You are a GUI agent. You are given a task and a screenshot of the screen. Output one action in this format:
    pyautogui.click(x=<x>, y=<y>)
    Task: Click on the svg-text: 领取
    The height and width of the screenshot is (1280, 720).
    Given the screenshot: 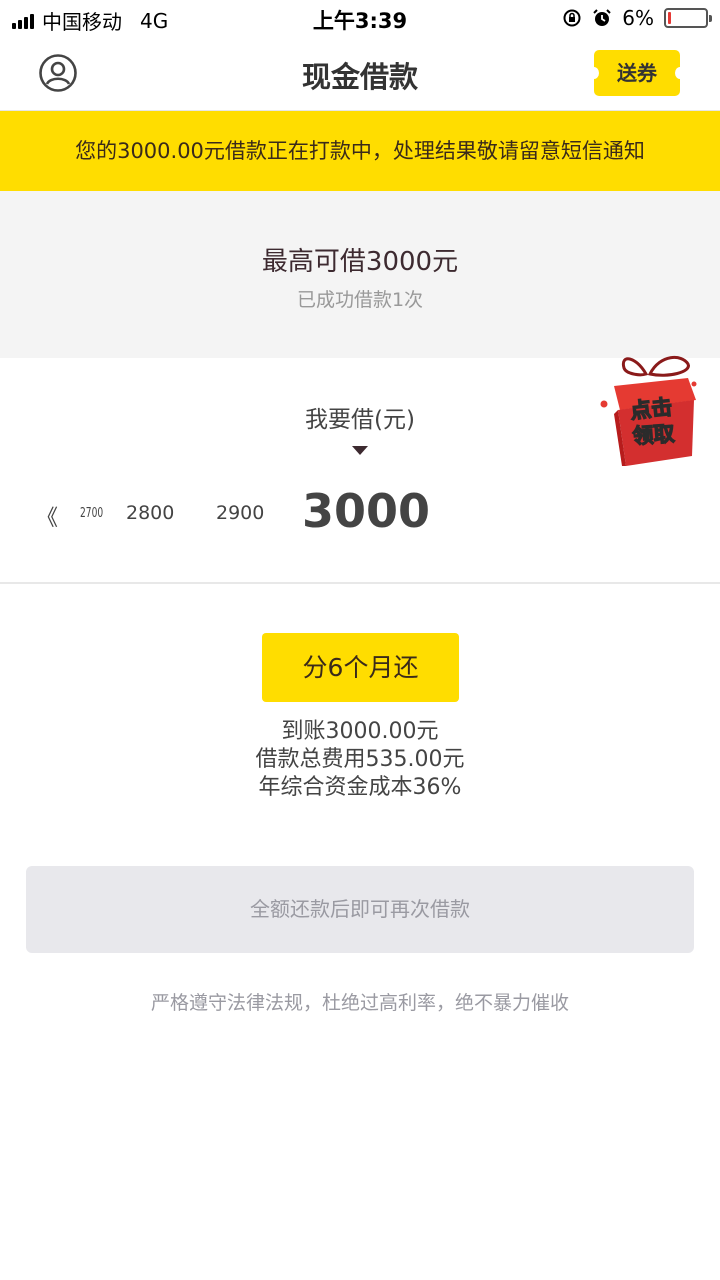 What is the action you would take?
    pyautogui.click(x=654, y=435)
    